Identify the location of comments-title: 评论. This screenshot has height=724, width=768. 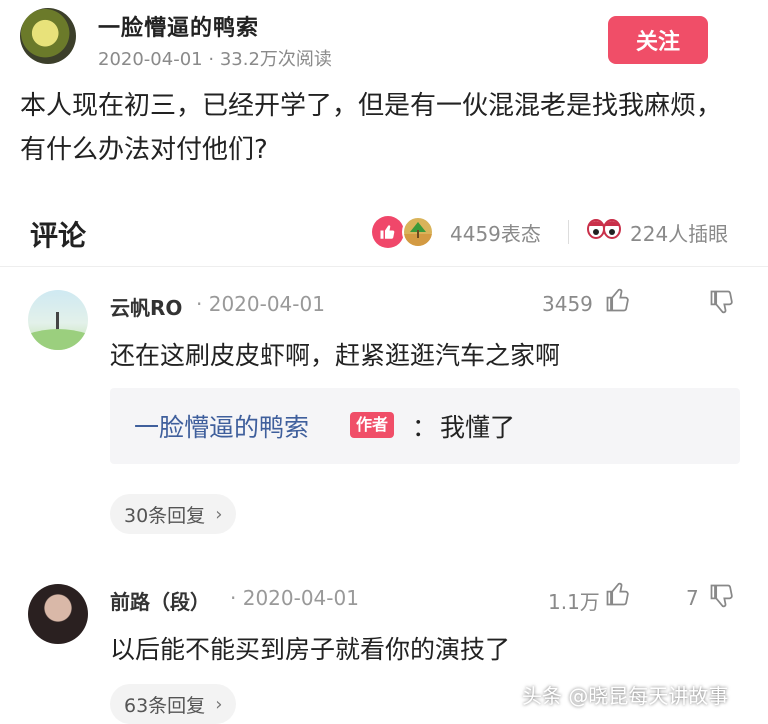
(58, 235).